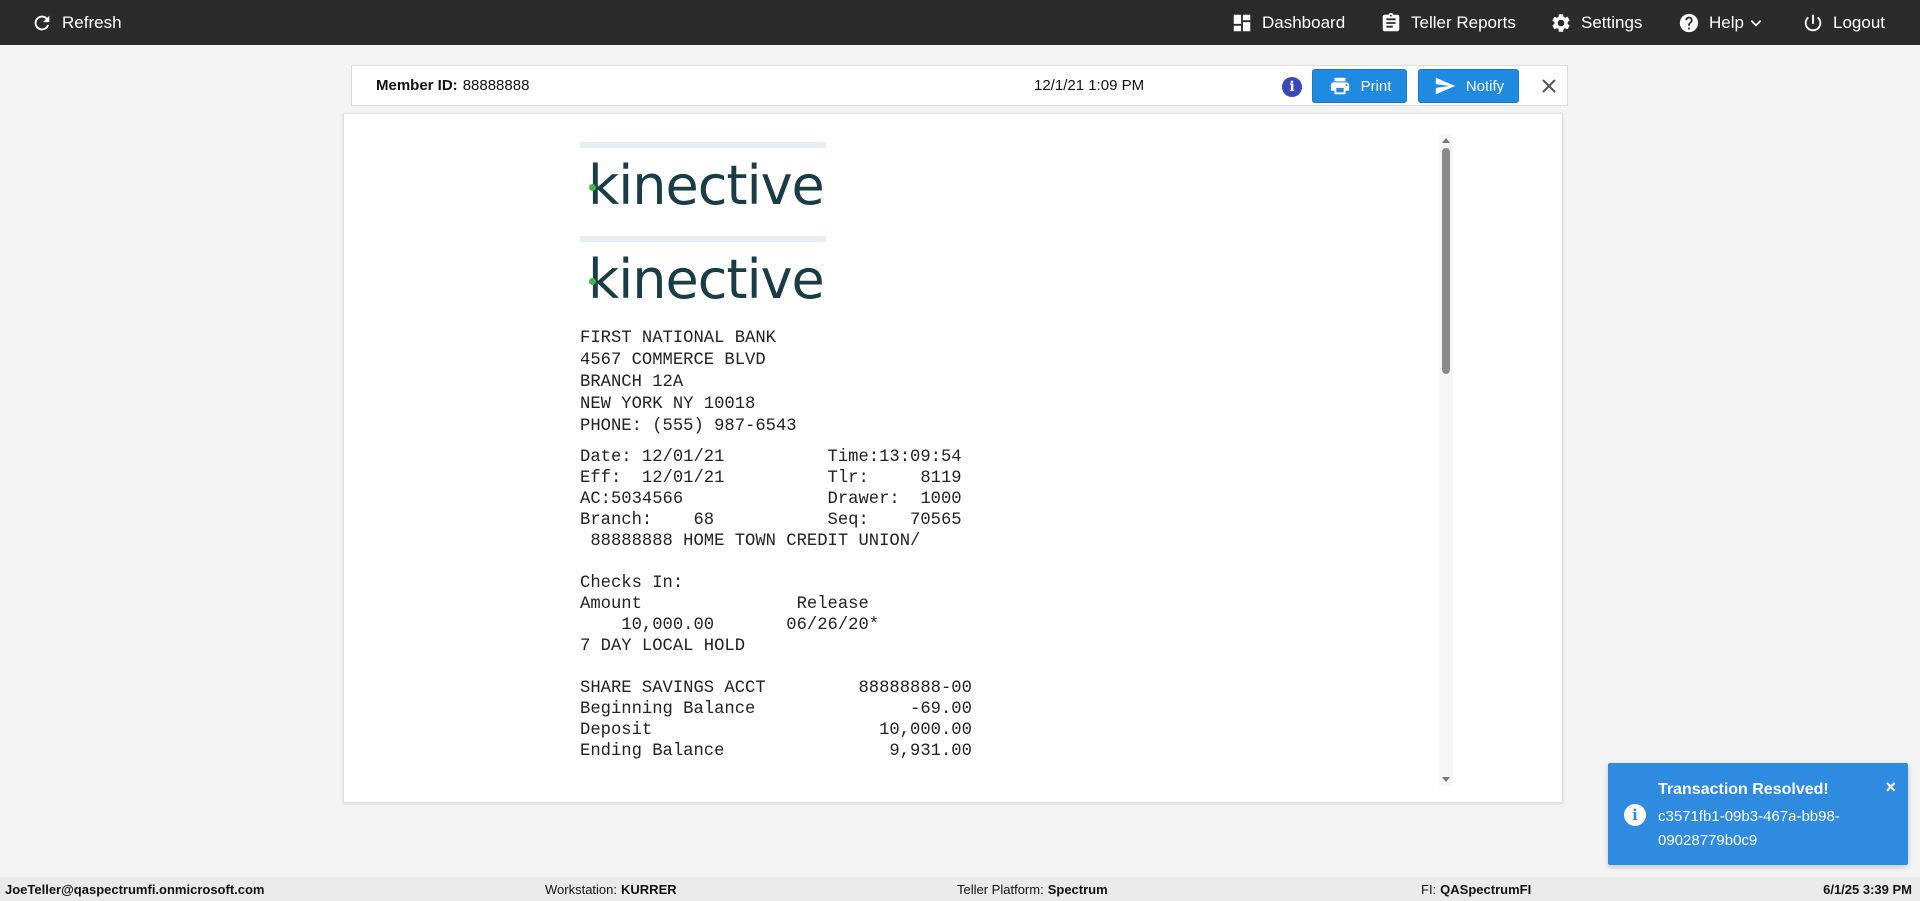 The height and width of the screenshot is (901, 1920). Describe the element at coordinates (1689, 22) in the screenshot. I see `help-icon` at that location.